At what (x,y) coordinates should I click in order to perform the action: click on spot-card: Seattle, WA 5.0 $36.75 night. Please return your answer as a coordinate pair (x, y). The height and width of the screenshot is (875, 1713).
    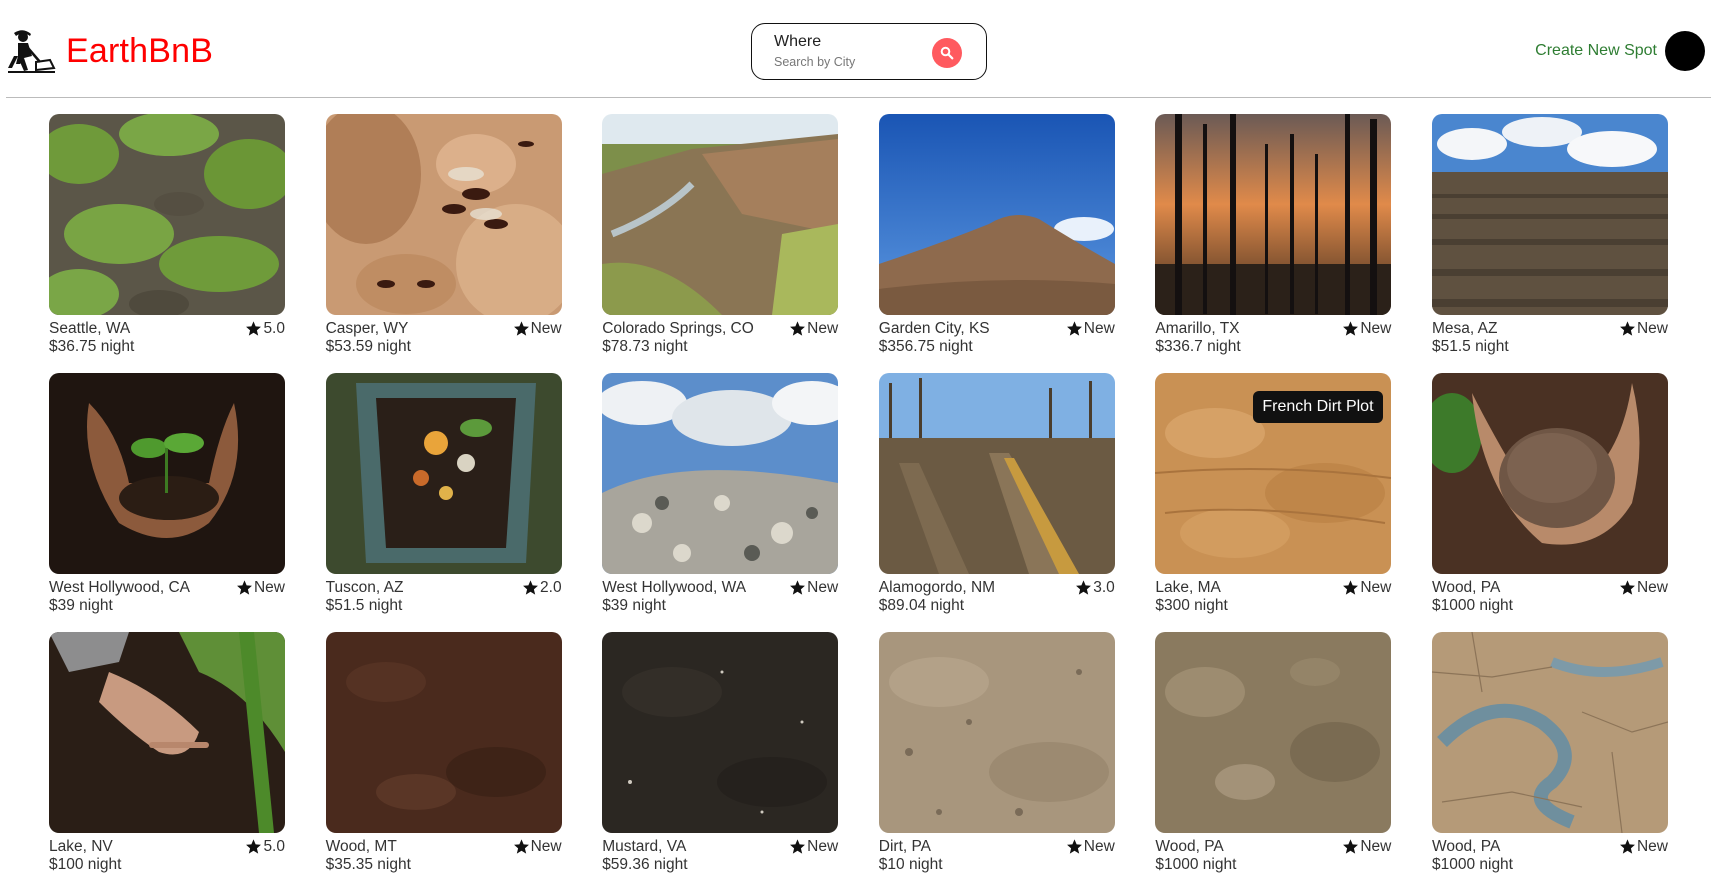
    Looking at the image, I should click on (167, 234).